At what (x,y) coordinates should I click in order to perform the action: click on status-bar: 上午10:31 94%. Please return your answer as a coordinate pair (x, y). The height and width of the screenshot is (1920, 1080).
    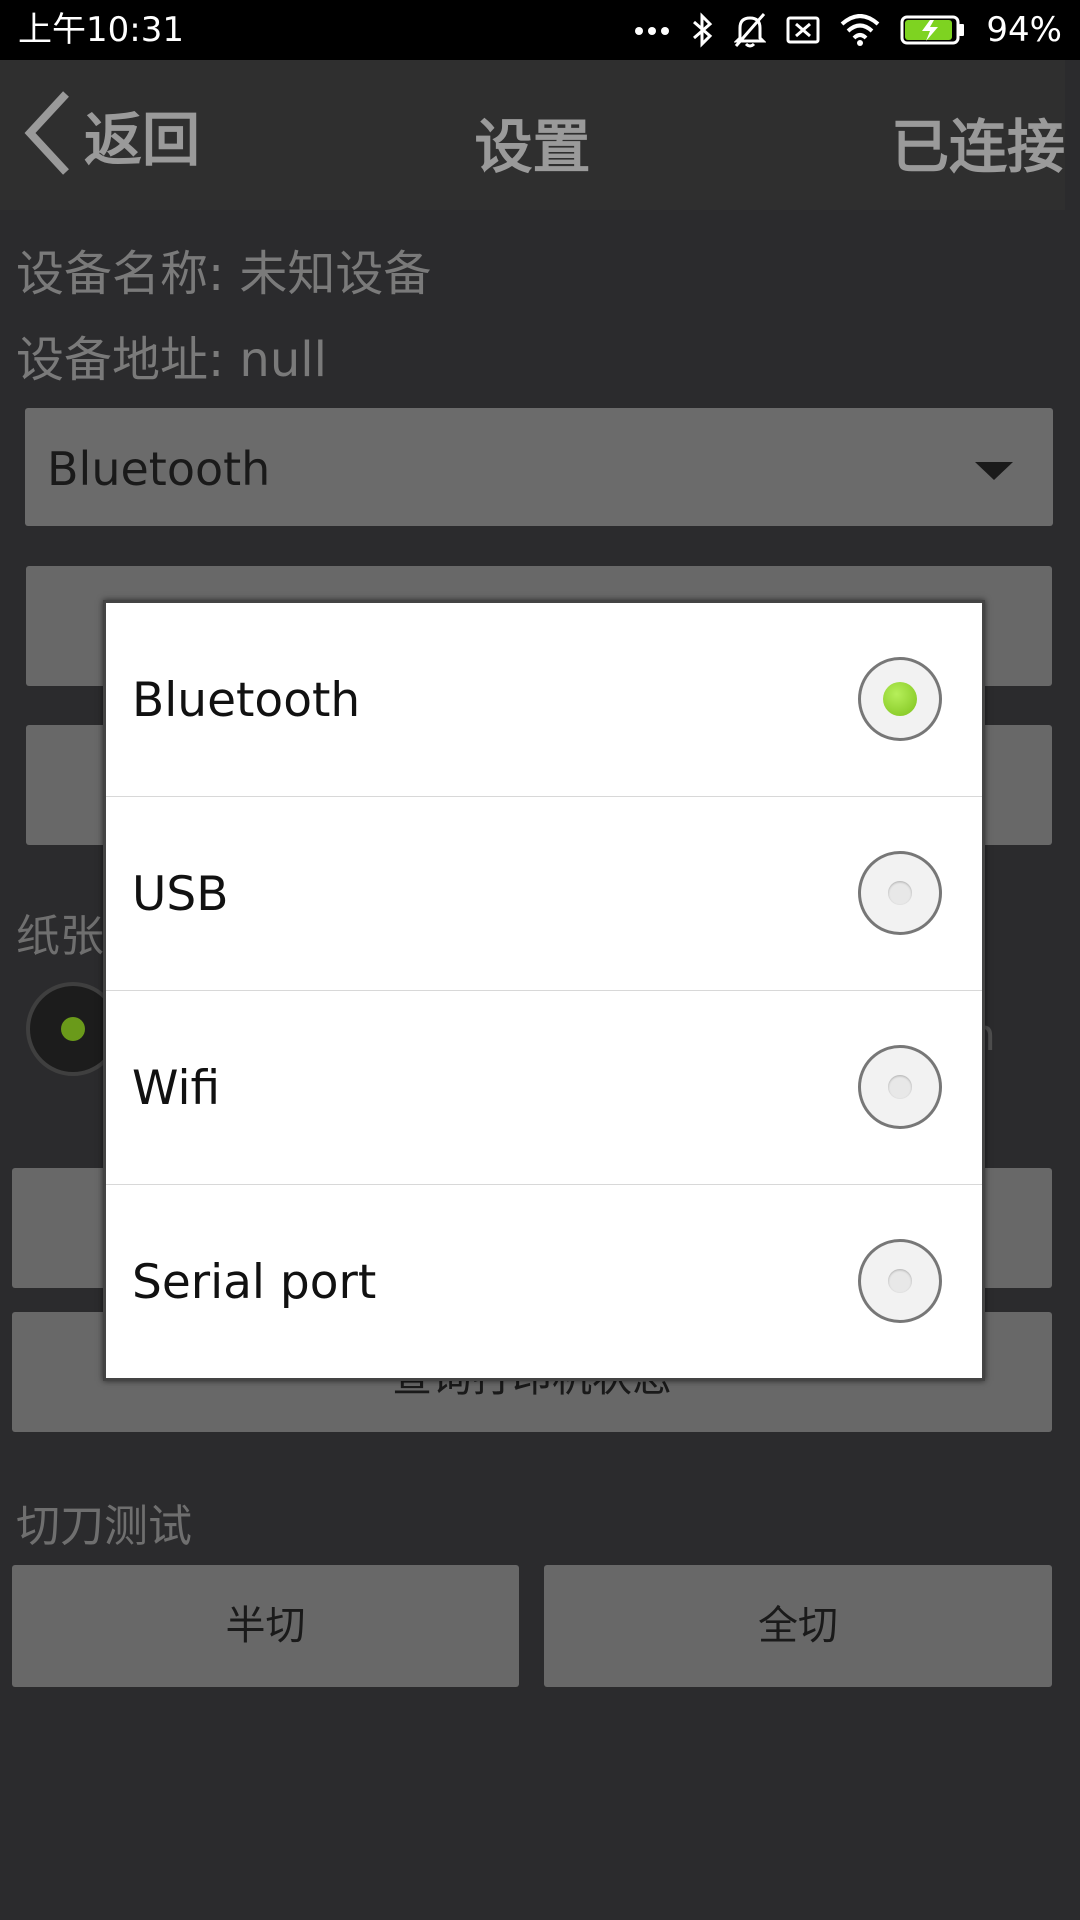
    Looking at the image, I should click on (540, 30).